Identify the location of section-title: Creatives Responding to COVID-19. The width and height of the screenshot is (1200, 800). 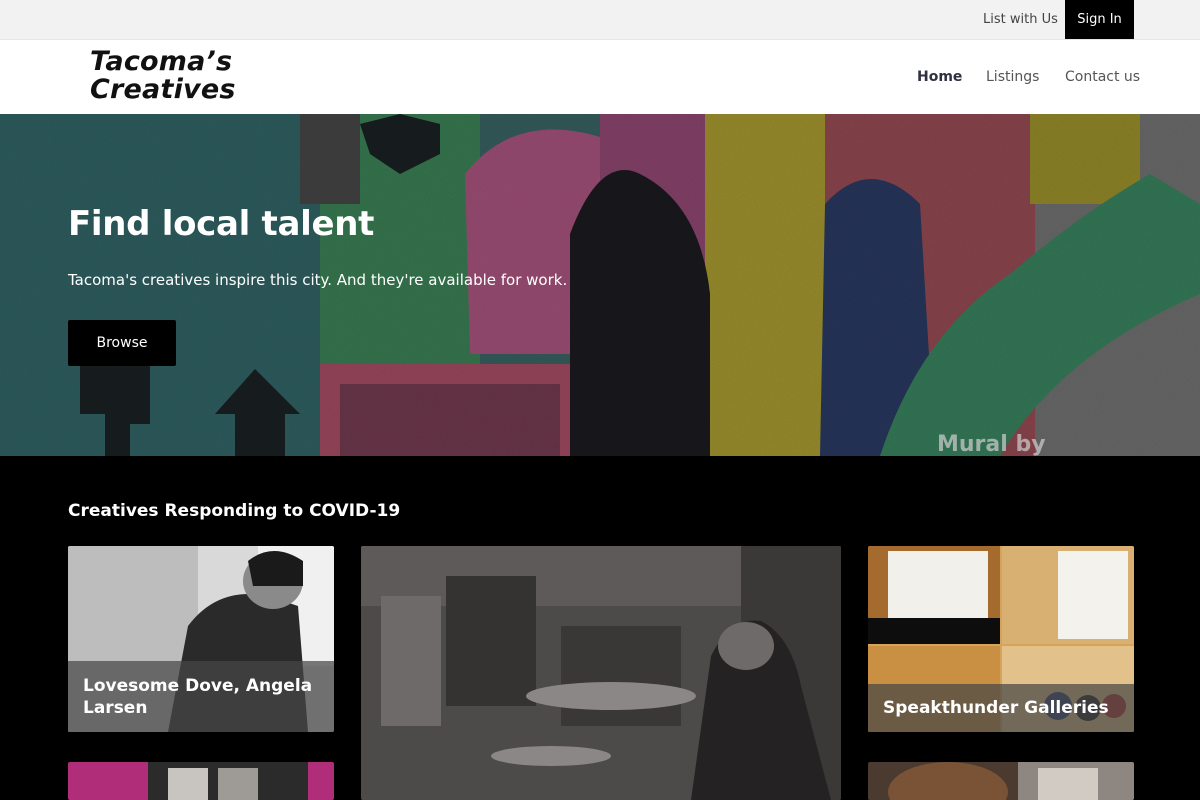
(234, 511).